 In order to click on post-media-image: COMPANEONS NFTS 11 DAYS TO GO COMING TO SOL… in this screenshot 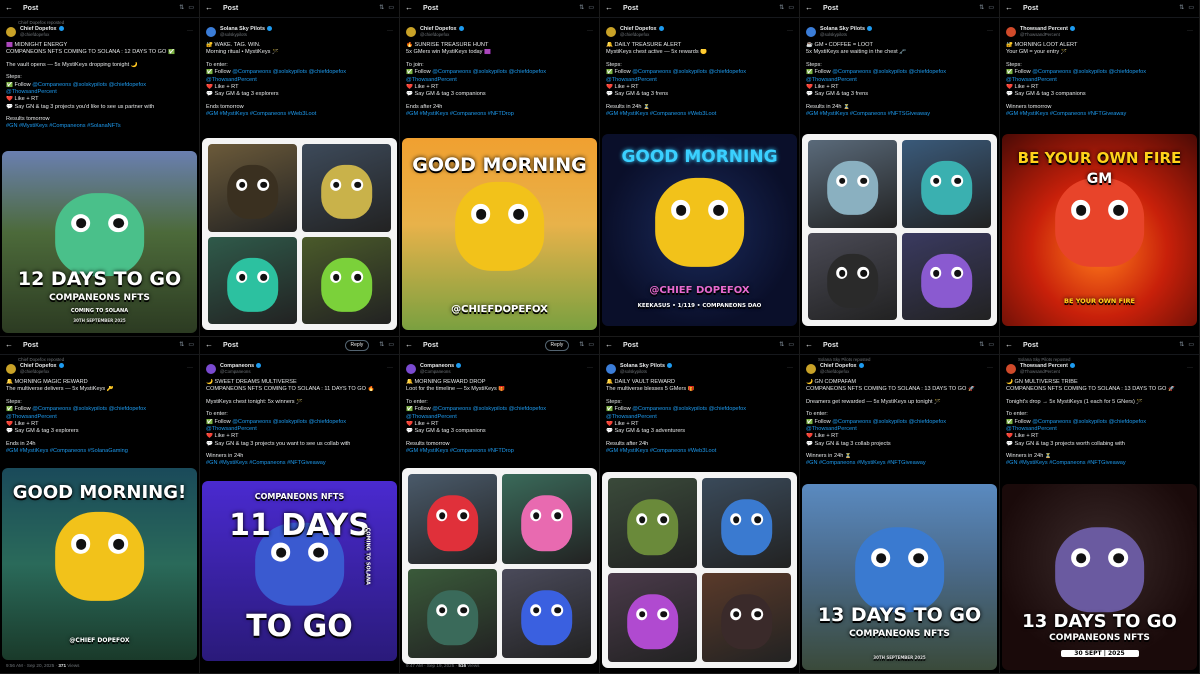, I will do `click(299, 571)`.